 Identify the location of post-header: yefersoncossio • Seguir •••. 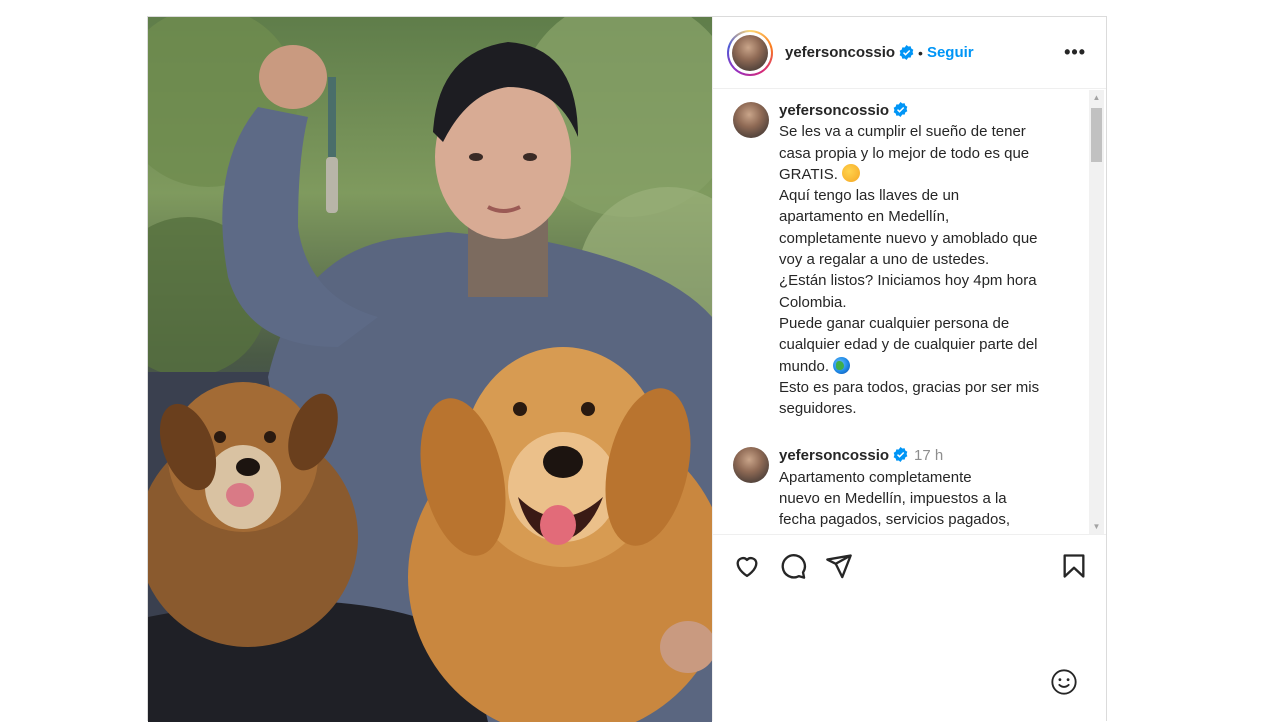
(909, 53).